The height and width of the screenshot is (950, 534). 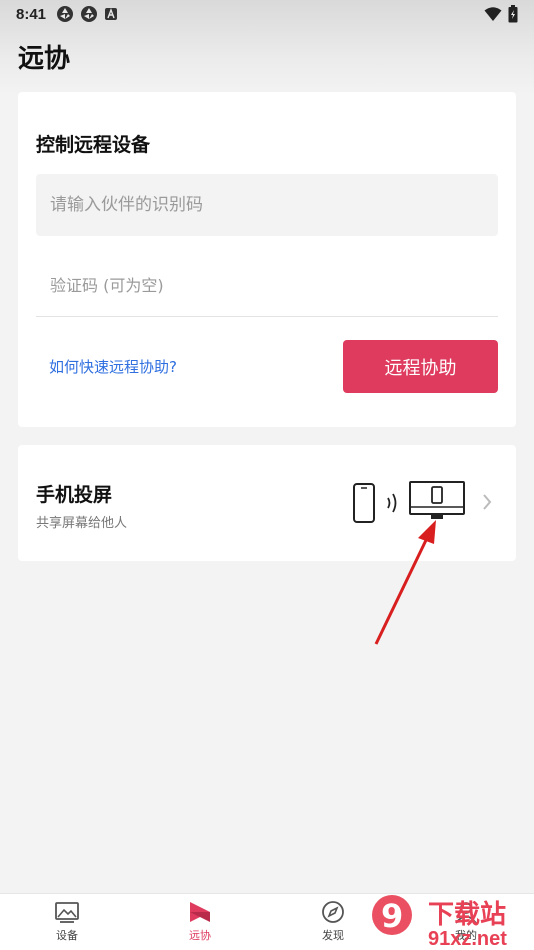 I want to click on status-icons-right, so click(x=501, y=14).